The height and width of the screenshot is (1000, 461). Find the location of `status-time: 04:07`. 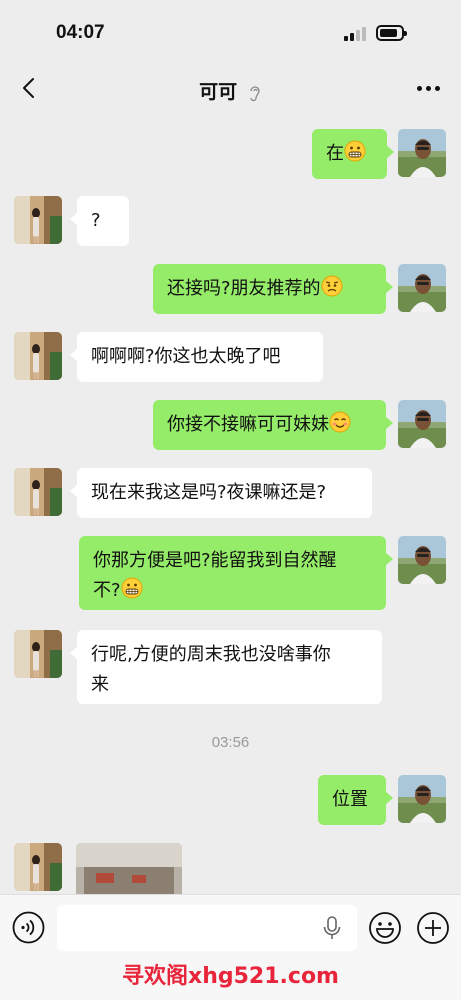

status-time: 04:07 is located at coordinates (80, 32).